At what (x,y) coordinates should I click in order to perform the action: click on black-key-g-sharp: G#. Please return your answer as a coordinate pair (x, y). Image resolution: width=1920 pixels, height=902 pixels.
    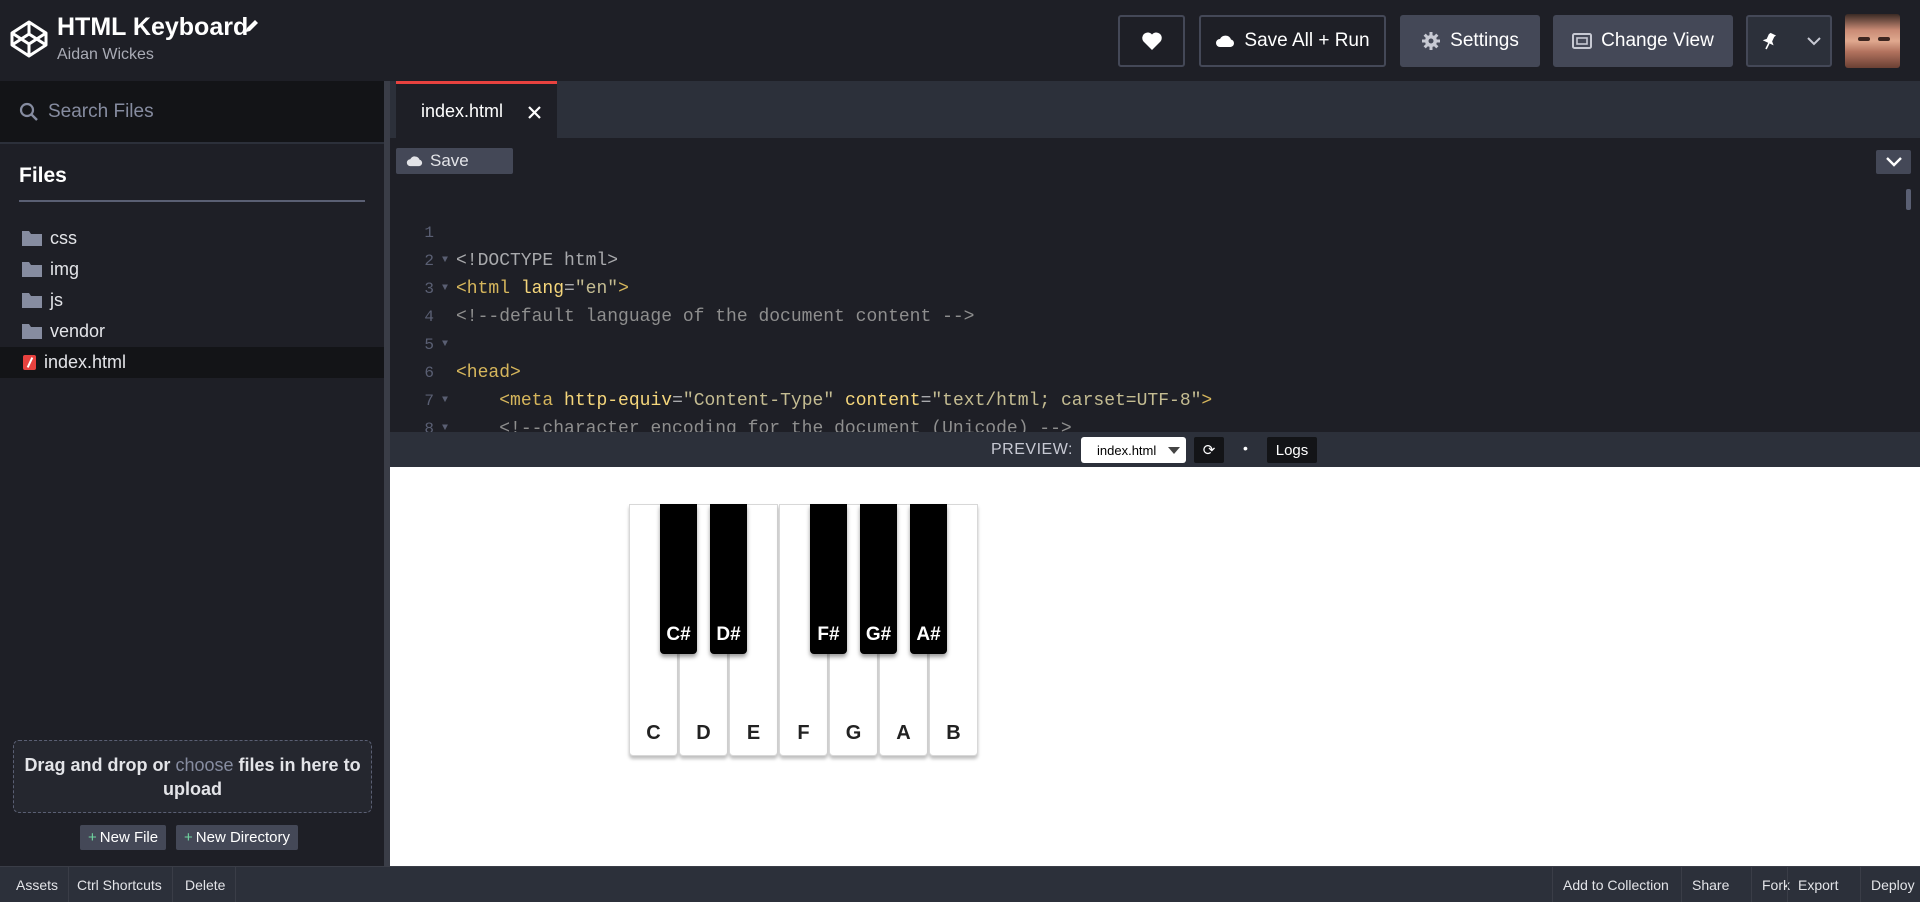
    Looking at the image, I should click on (878, 579).